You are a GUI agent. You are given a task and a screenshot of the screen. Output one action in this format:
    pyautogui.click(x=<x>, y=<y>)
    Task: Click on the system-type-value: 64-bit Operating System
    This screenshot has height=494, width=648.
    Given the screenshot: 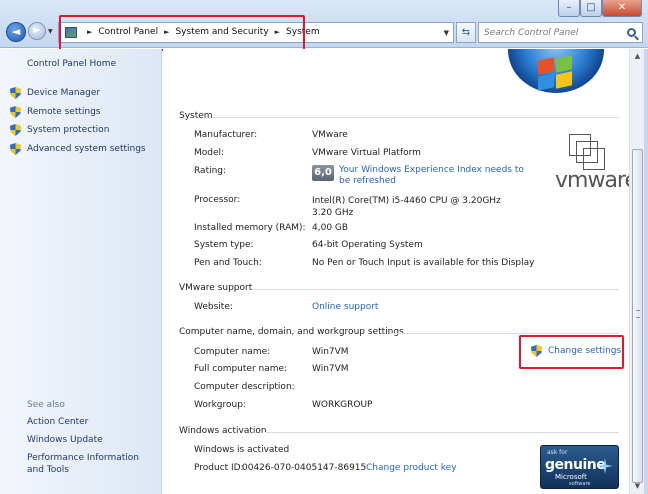 What is the action you would take?
    pyautogui.click(x=367, y=245)
    